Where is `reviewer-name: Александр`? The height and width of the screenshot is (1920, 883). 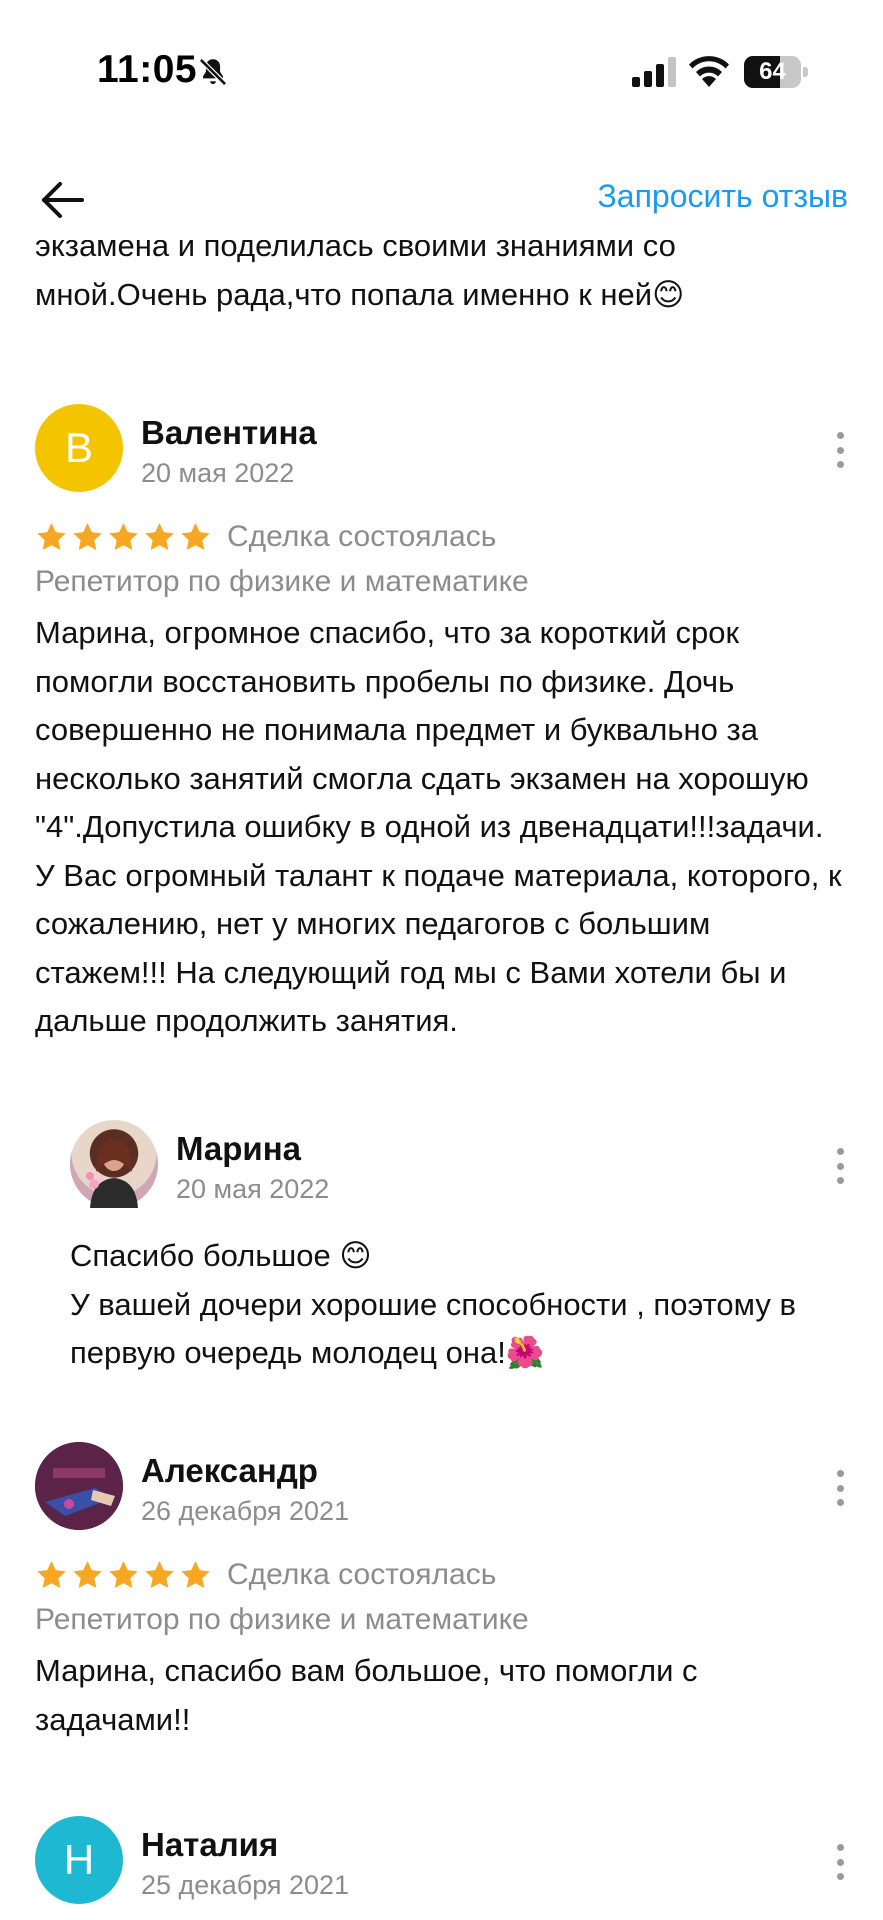 reviewer-name: Александр is located at coordinates (229, 1471).